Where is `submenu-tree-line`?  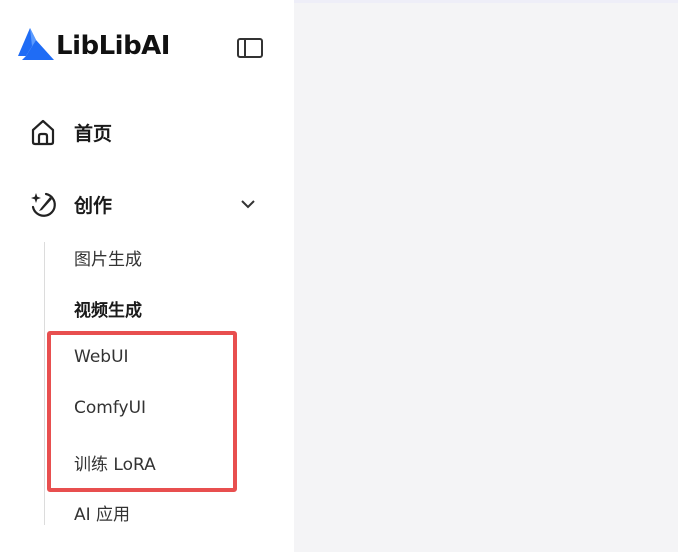
submenu-tree-line is located at coordinates (44, 383).